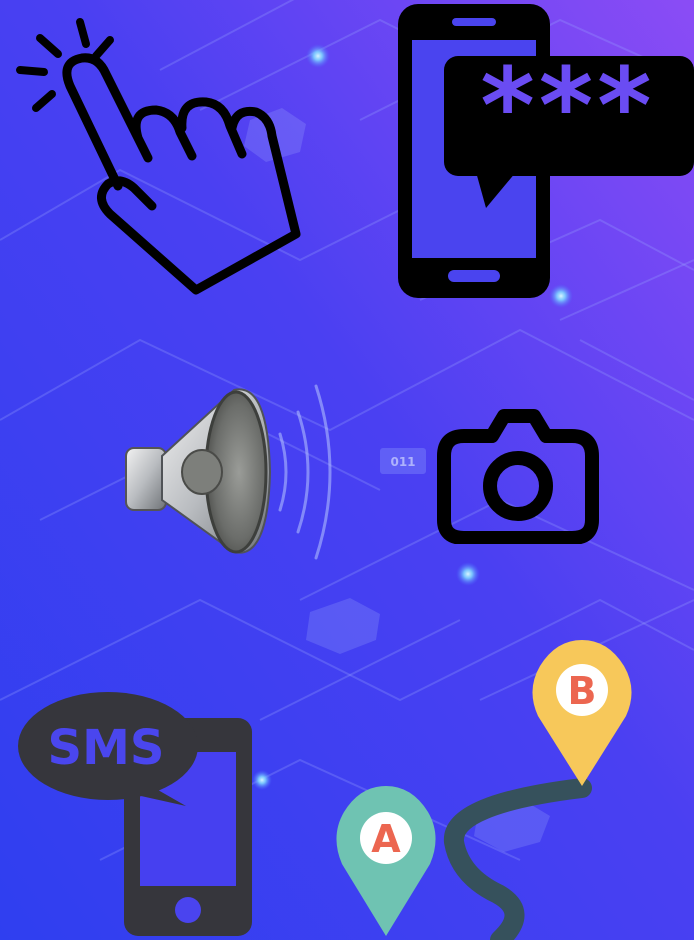 The width and height of the screenshot is (694, 940). I want to click on route-map-icon: B A, so click(484, 790).